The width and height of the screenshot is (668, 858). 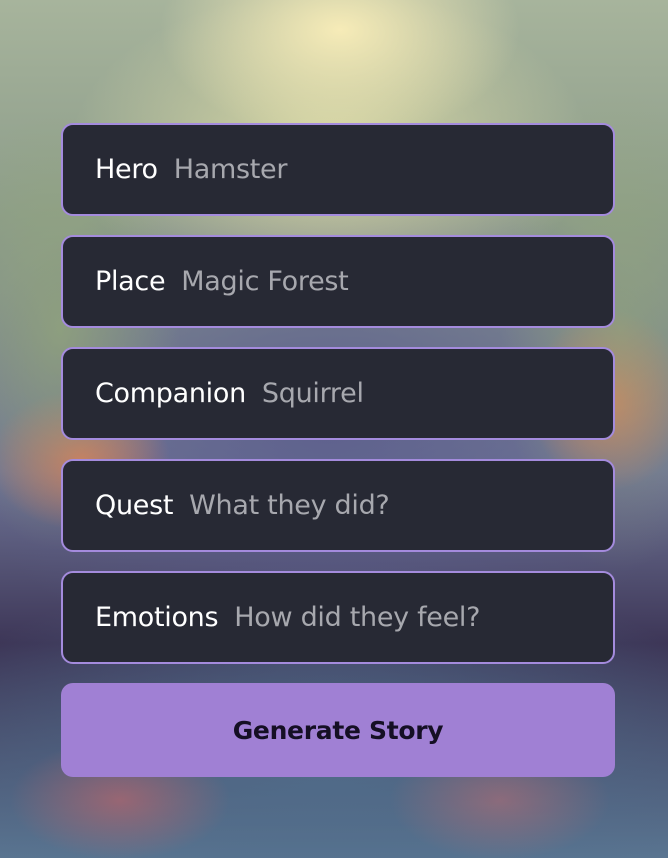 I want to click on hero-input, so click(x=383, y=169).